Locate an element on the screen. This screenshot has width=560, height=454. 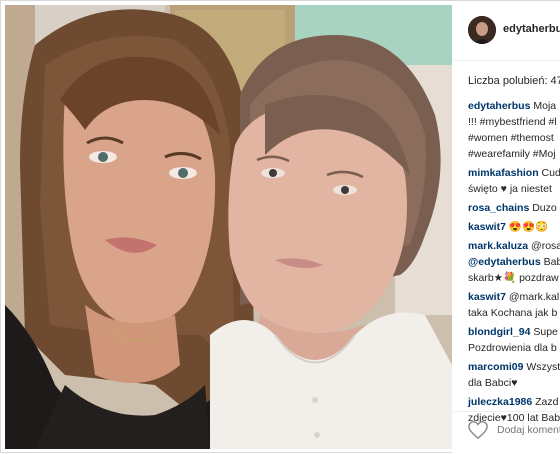
comment-text: Zazd is located at coordinates (545, 402).